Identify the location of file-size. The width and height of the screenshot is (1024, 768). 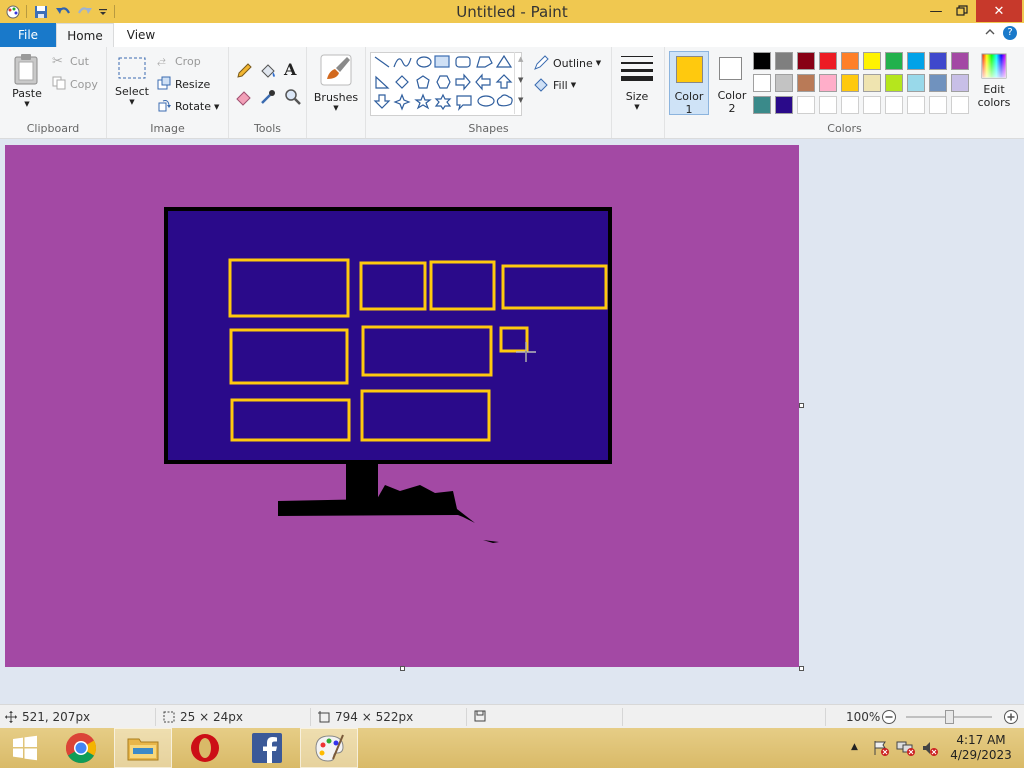
(480, 716).